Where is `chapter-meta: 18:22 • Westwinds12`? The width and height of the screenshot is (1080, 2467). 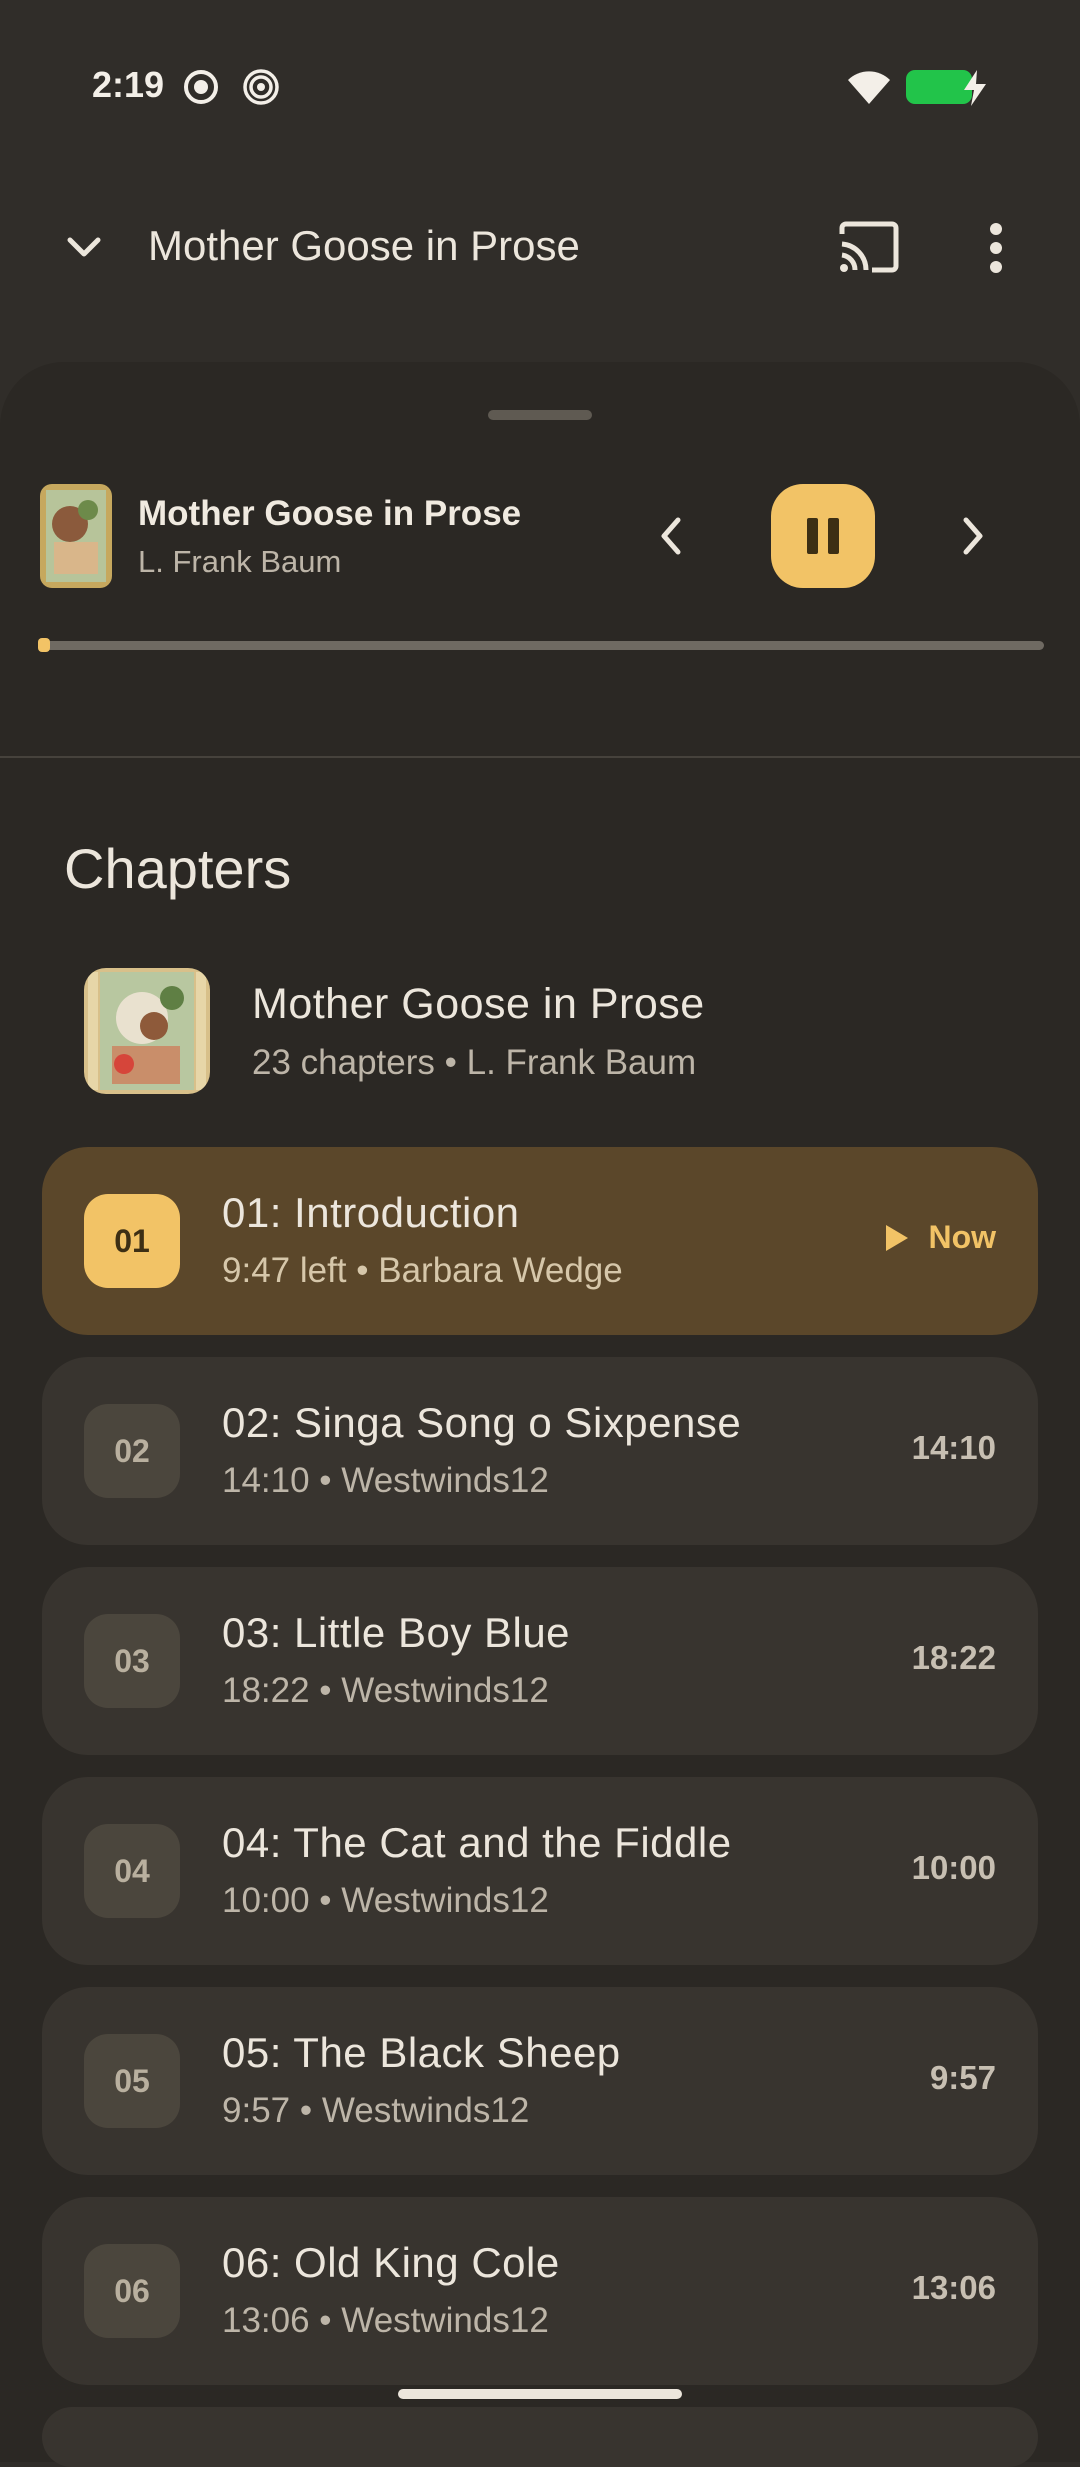 chapter-meta: 18:22 • Westwinds12 is located at coordinates (385, 1690).